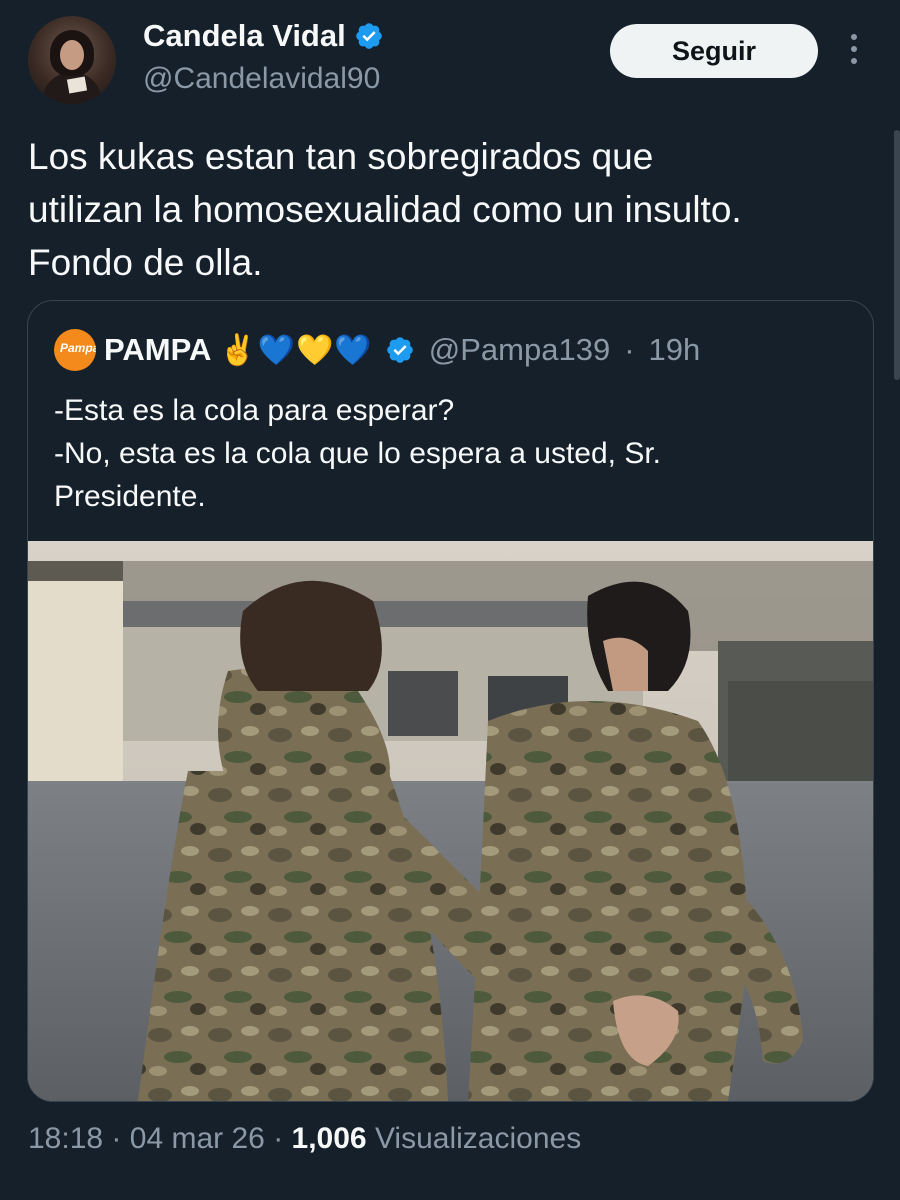 This screenshot has width=900, height=1200. I want to click on author-handle: @Candelavidal90, so click(261, 79).